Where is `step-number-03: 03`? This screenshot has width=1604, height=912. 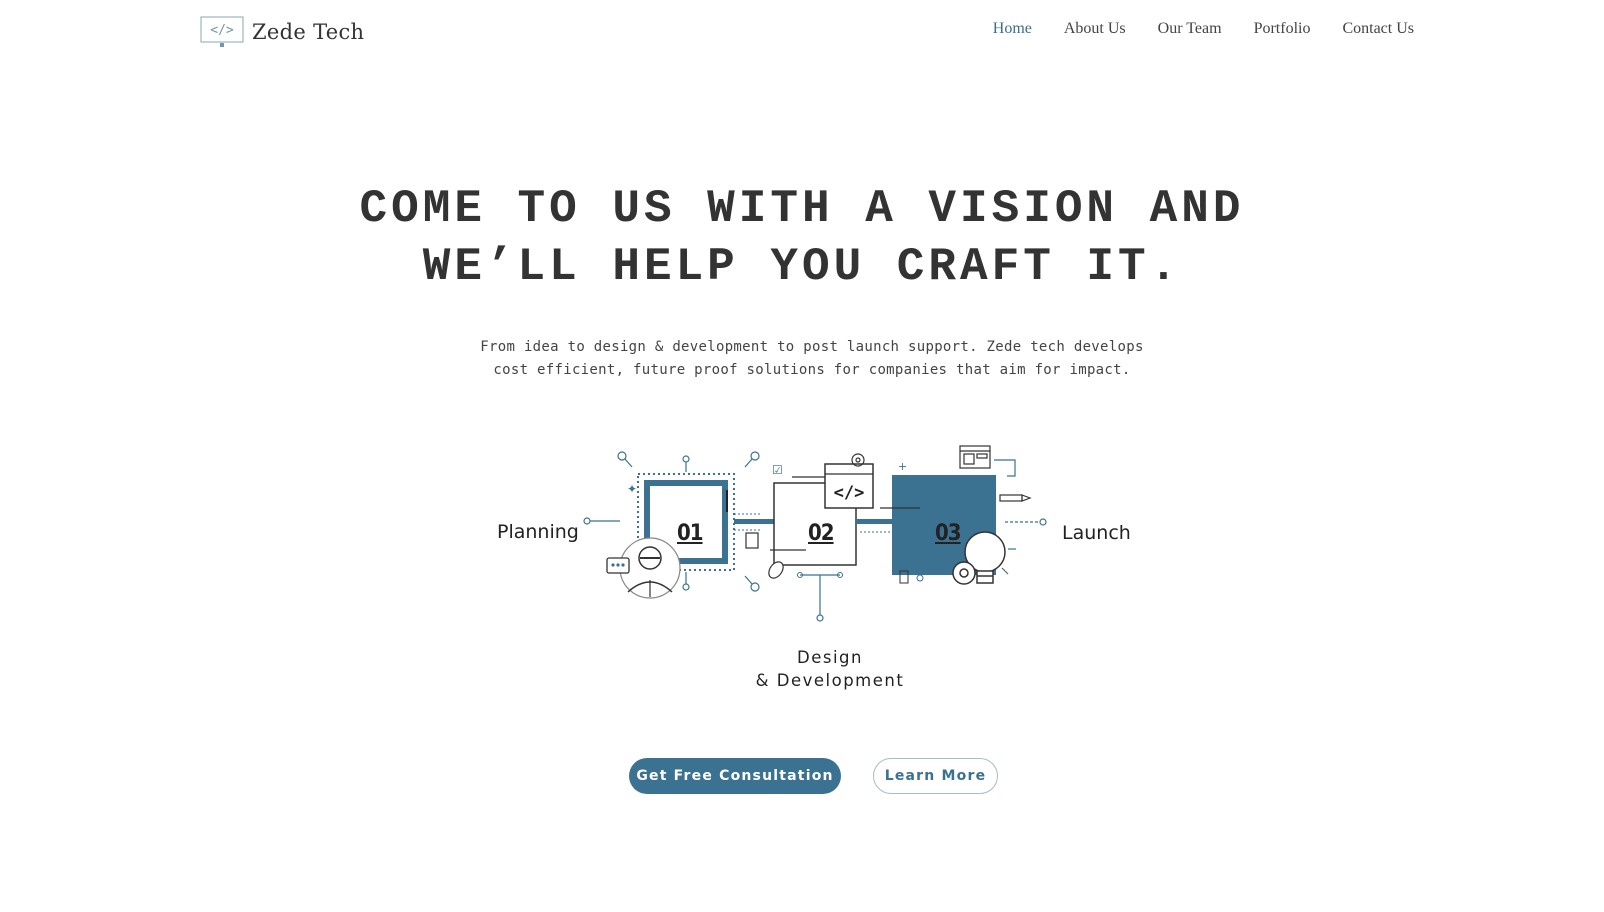 step-number-03: 03 is located at coordinates (948, 533).